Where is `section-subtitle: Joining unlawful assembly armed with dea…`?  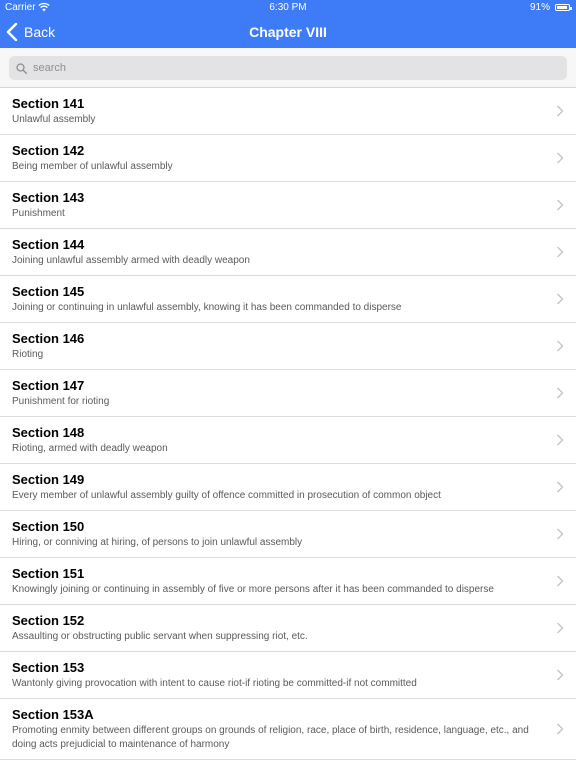
section-subtitle: Joining unlawful assembly armed with dea… is located at coordinates (131, 260).